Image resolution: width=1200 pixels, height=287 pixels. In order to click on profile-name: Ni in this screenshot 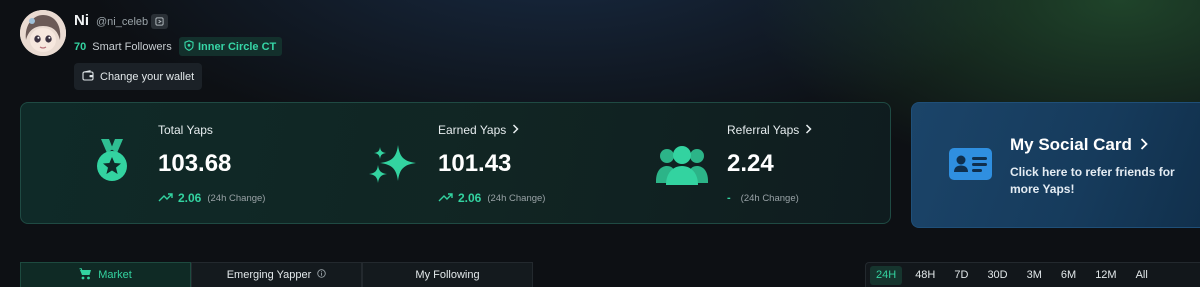, I will do `click(81, 20)`.